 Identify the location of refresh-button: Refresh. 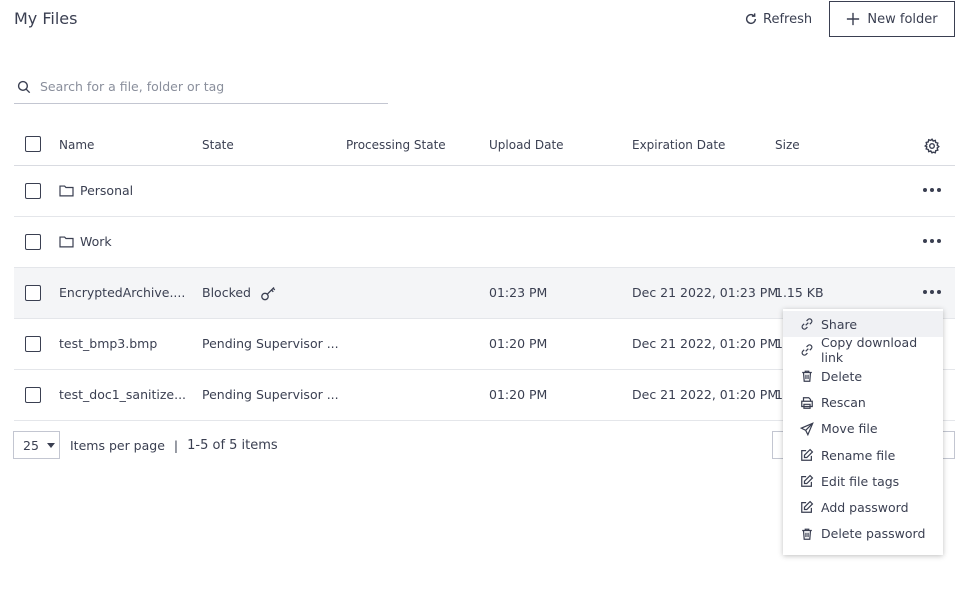
(778, 19).